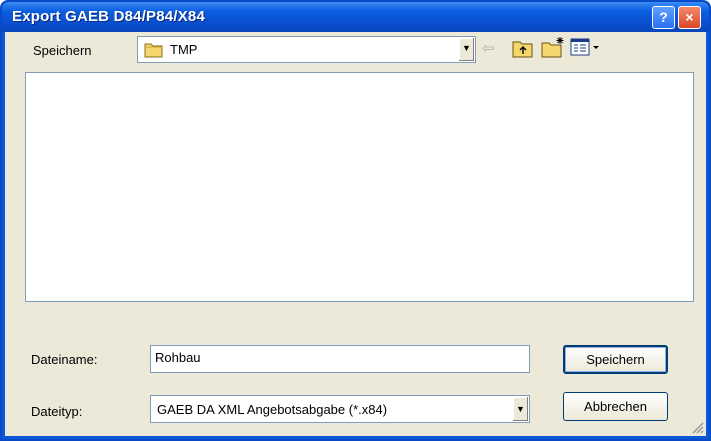 The image size is (711, 441). Describe the element at coordinates (520, 409) in the screenshot. I see `filetype-dropdown-arrow: ▼` at that location.